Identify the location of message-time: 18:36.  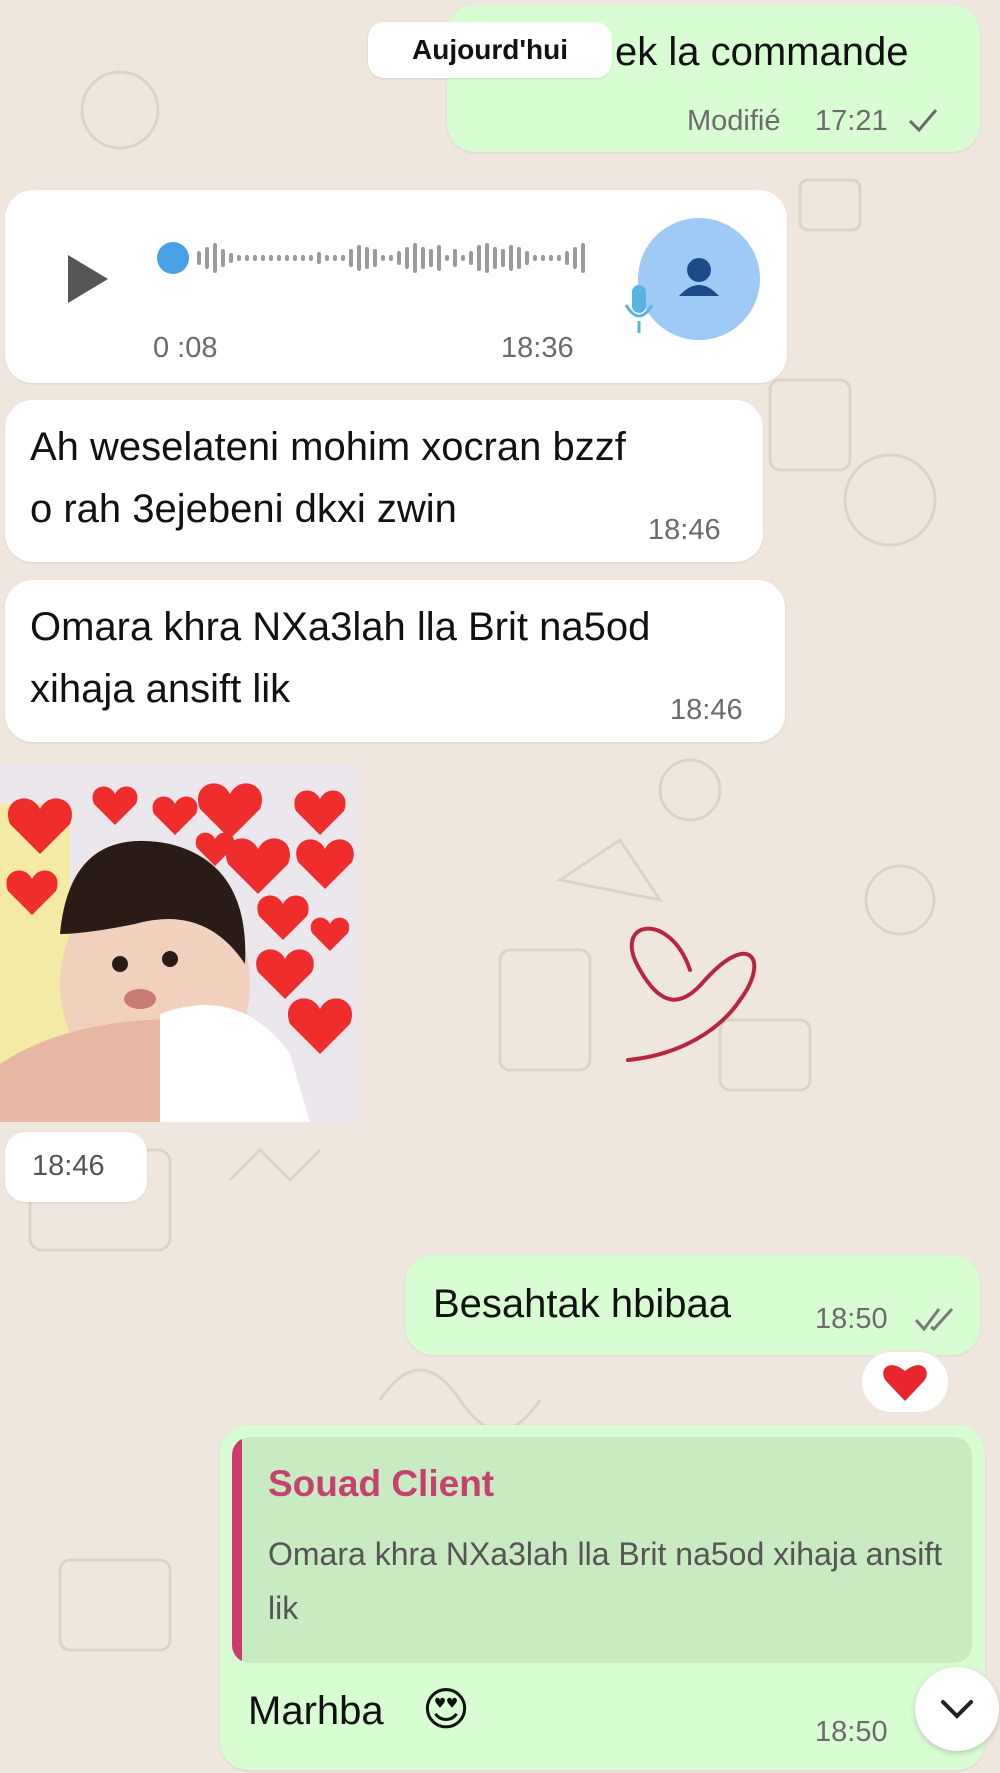
(537, 348).